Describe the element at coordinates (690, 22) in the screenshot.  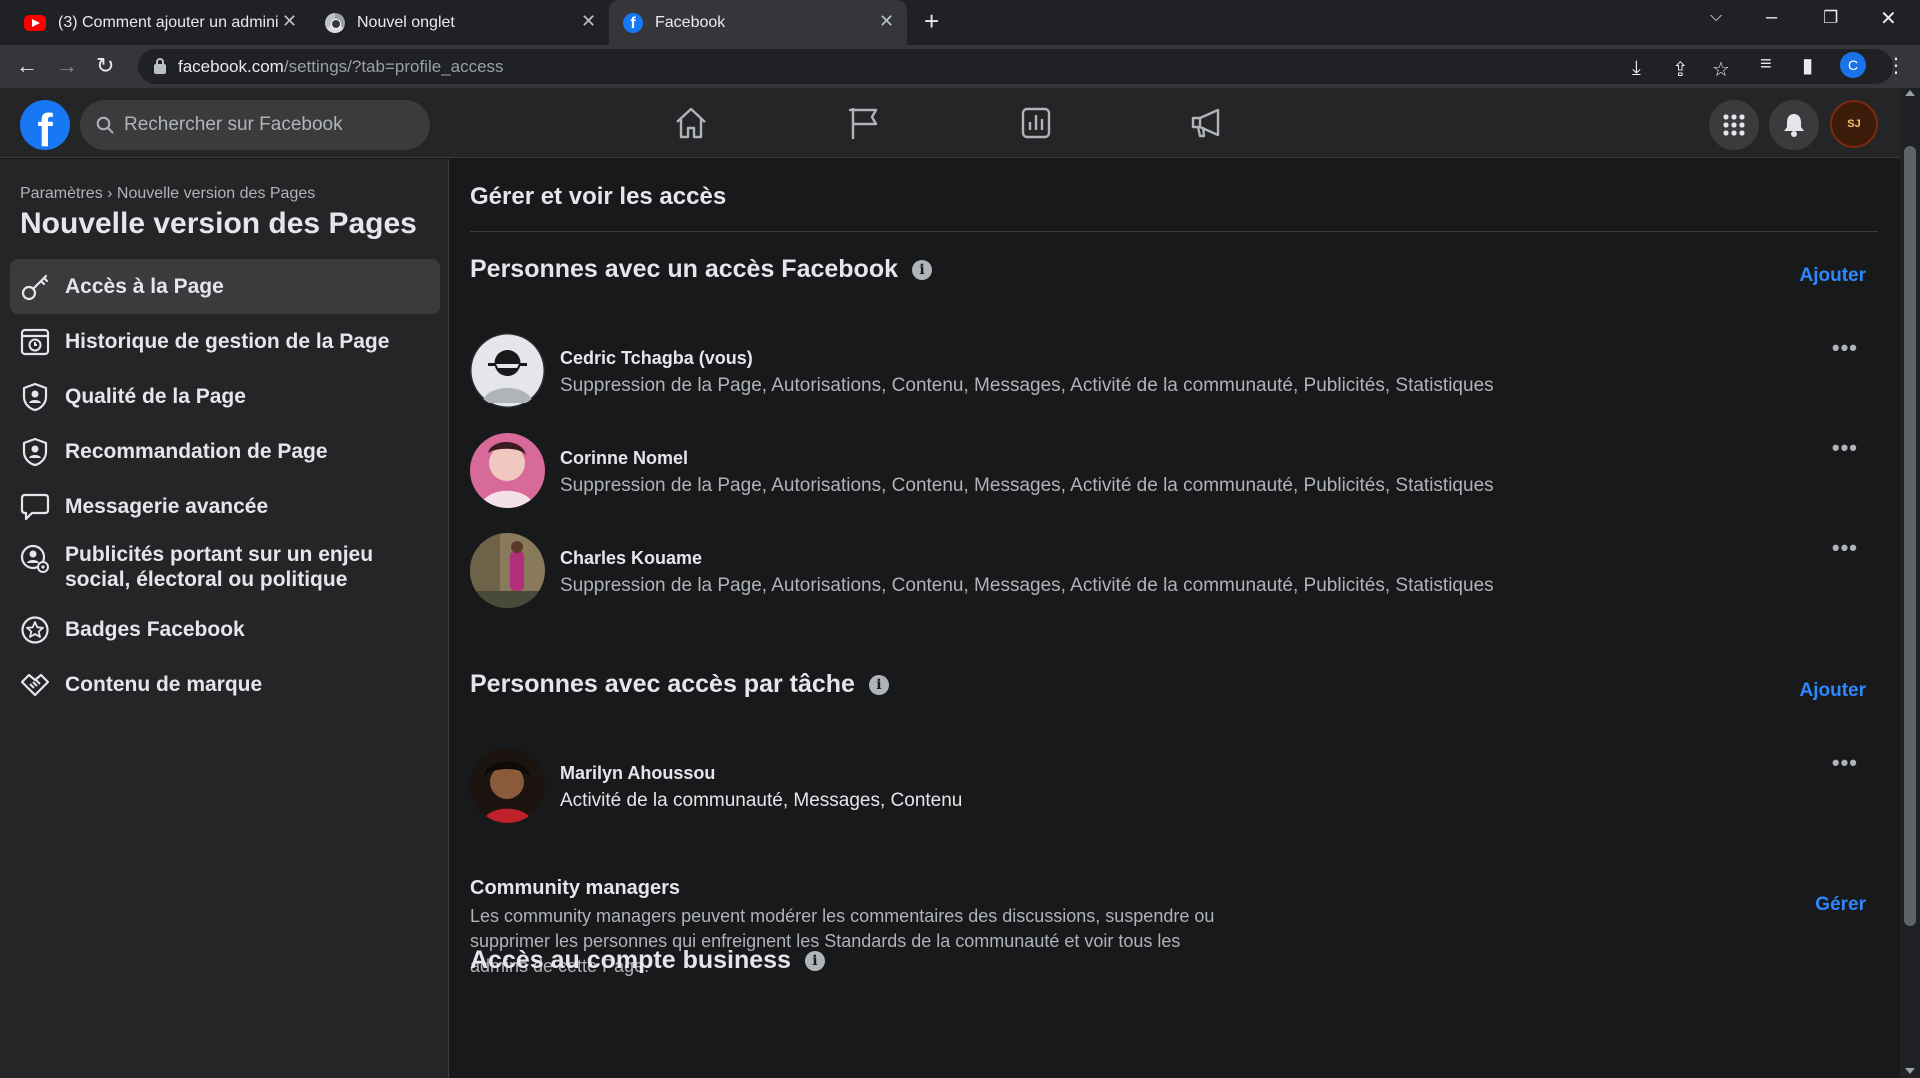
I see `tab-title: Facebook` at that location.